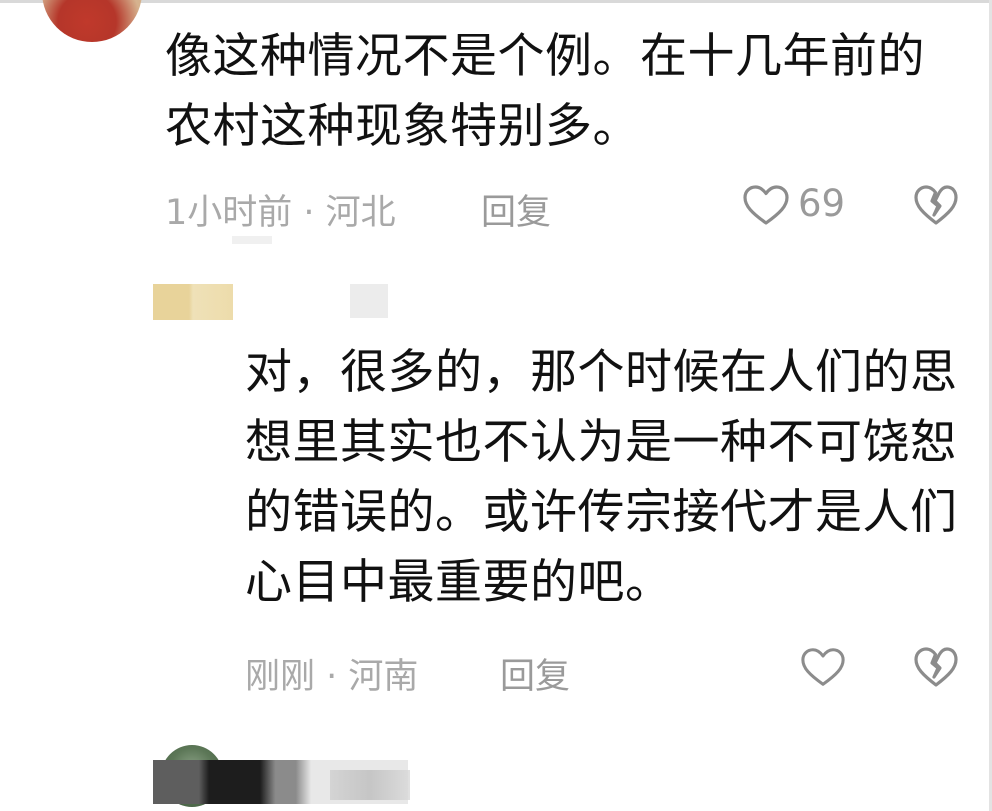 The height and width of the screenshot is (811, 992). What do you see at coordinates (822, 203) in the screenshot?
I see `like-count: 69` at bounding box center [822, 203].